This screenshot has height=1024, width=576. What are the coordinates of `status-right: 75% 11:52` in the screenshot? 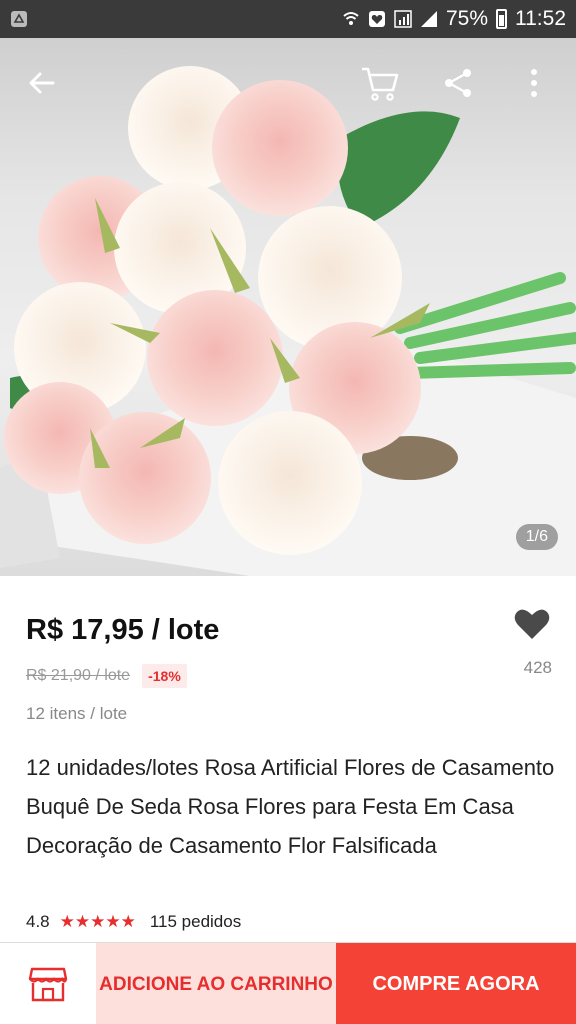 It's located at (454, 19).